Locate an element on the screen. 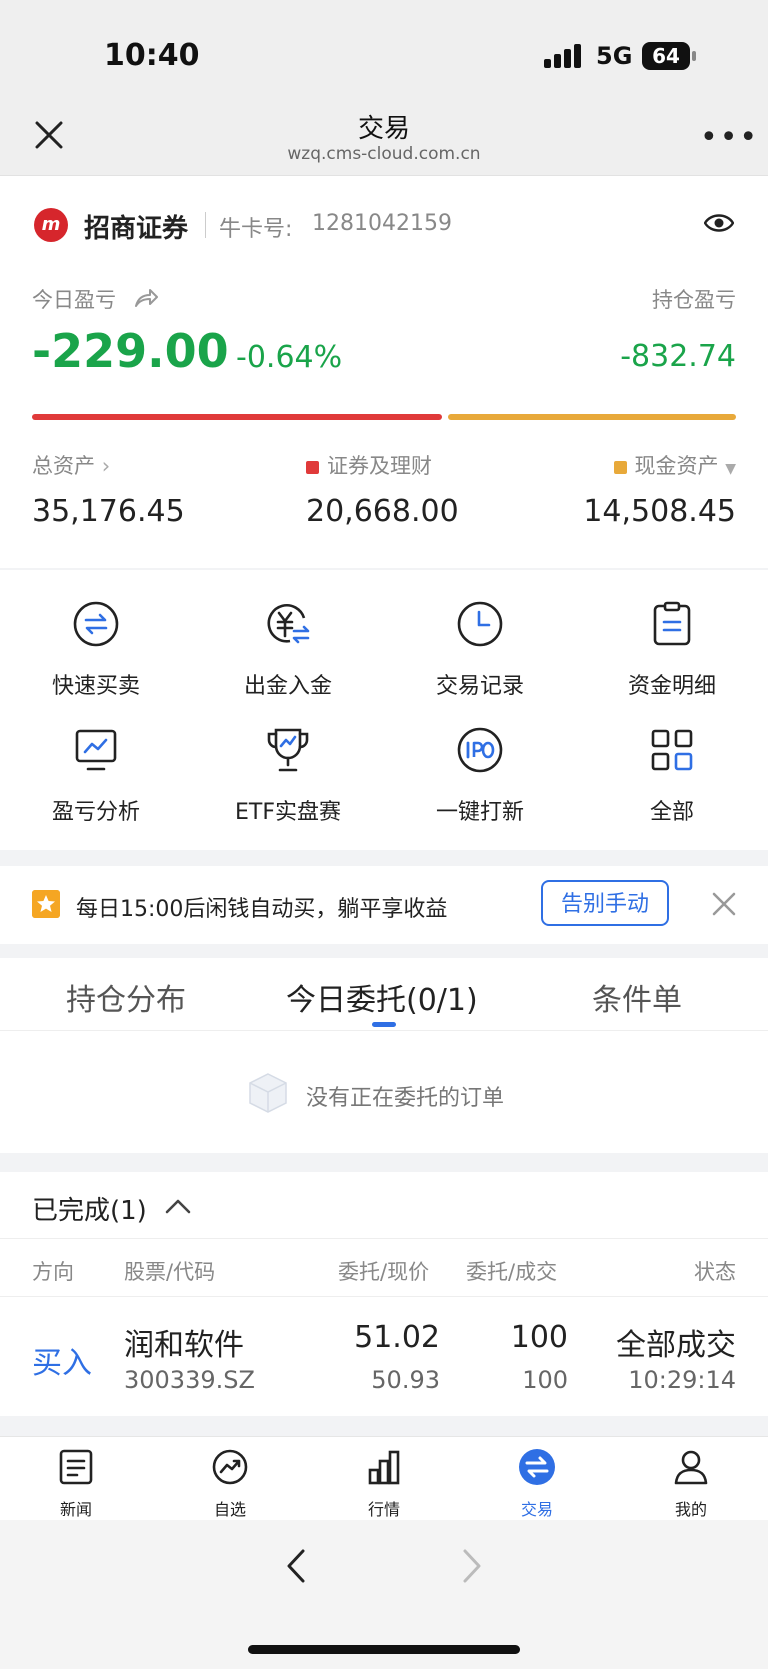 Image resolution: width=768 pixels, height=1669 pixels. col-header-price: 委托/现价 is located at coordinates (384, 1272).